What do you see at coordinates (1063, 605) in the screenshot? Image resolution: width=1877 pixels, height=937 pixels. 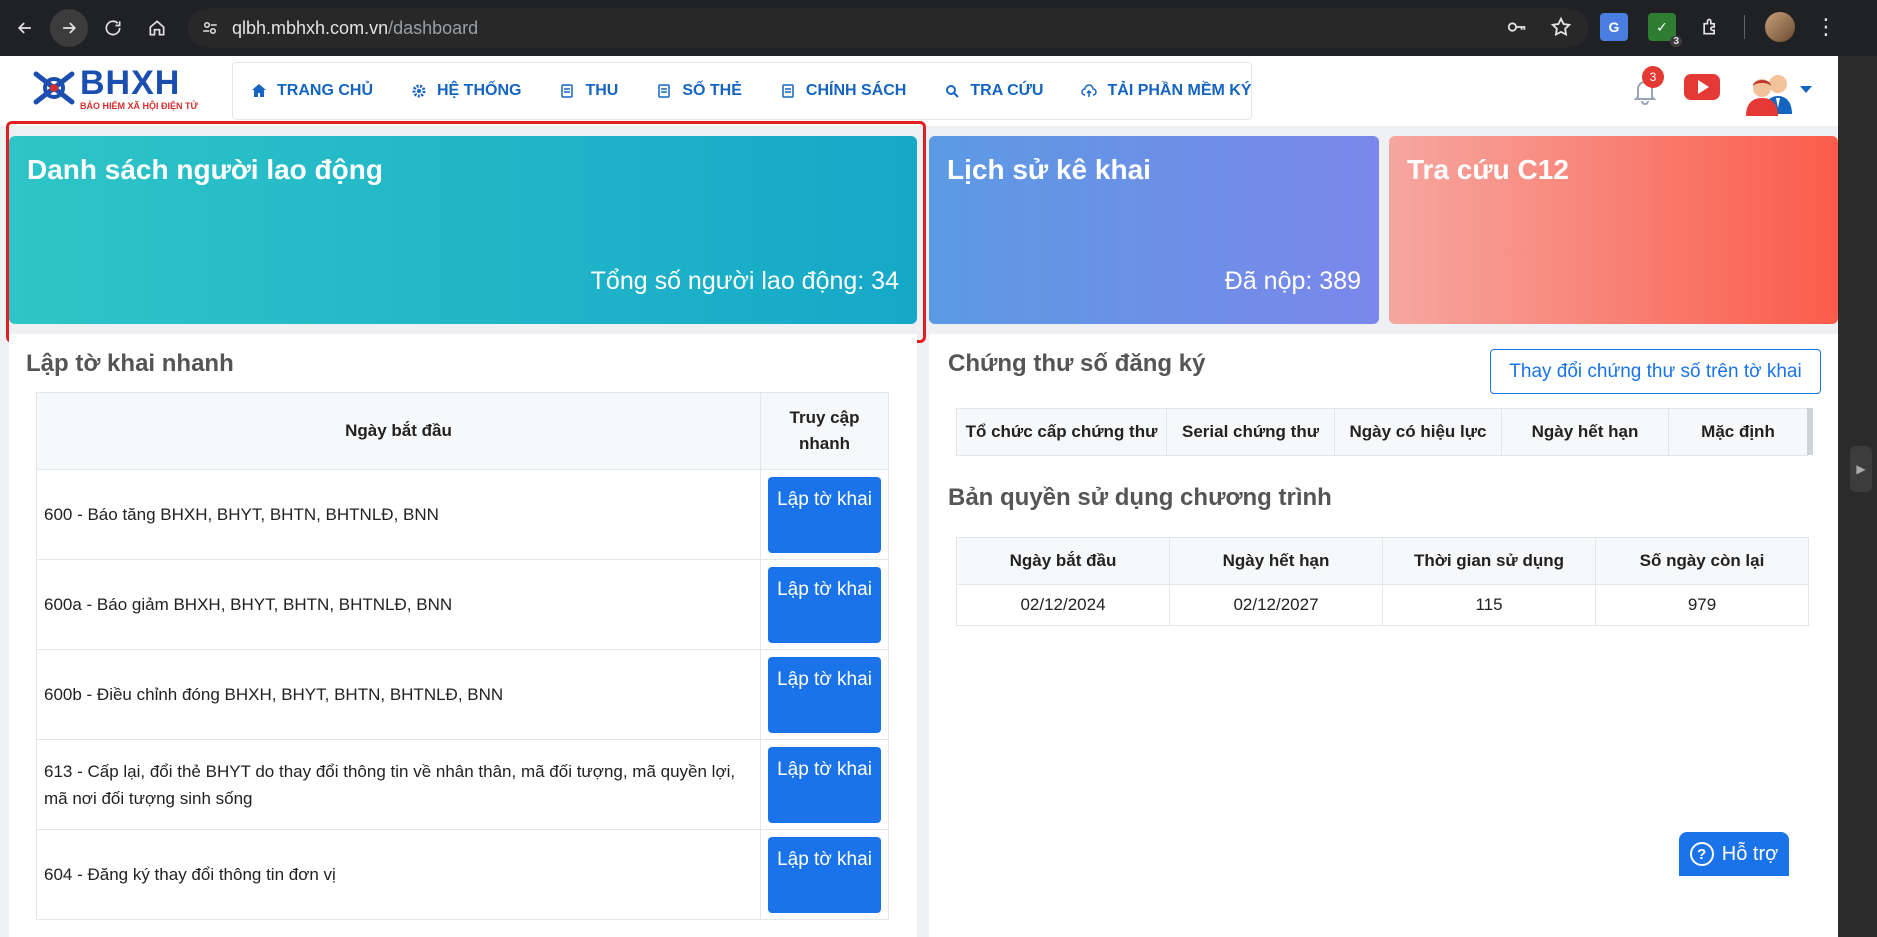 I see `table-cell: 02/12/2024` at bounding box center [1063, 605].